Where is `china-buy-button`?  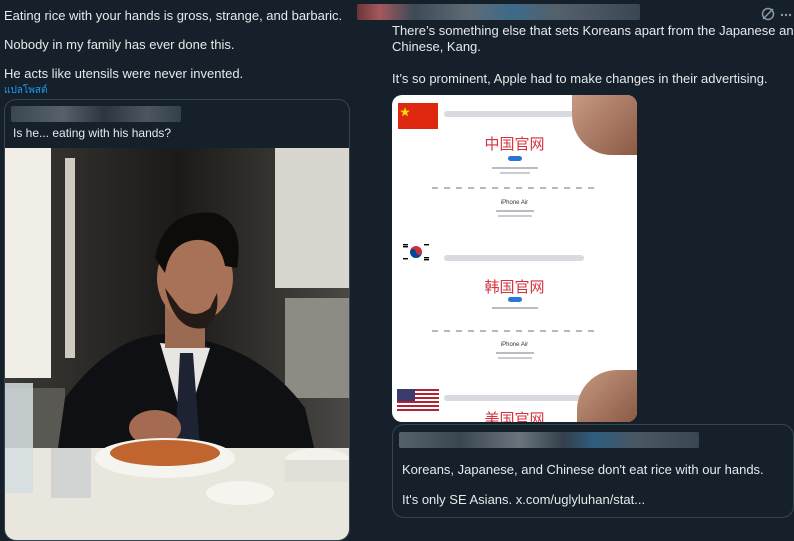 china-buy-button is located at coordinates (515, 158).